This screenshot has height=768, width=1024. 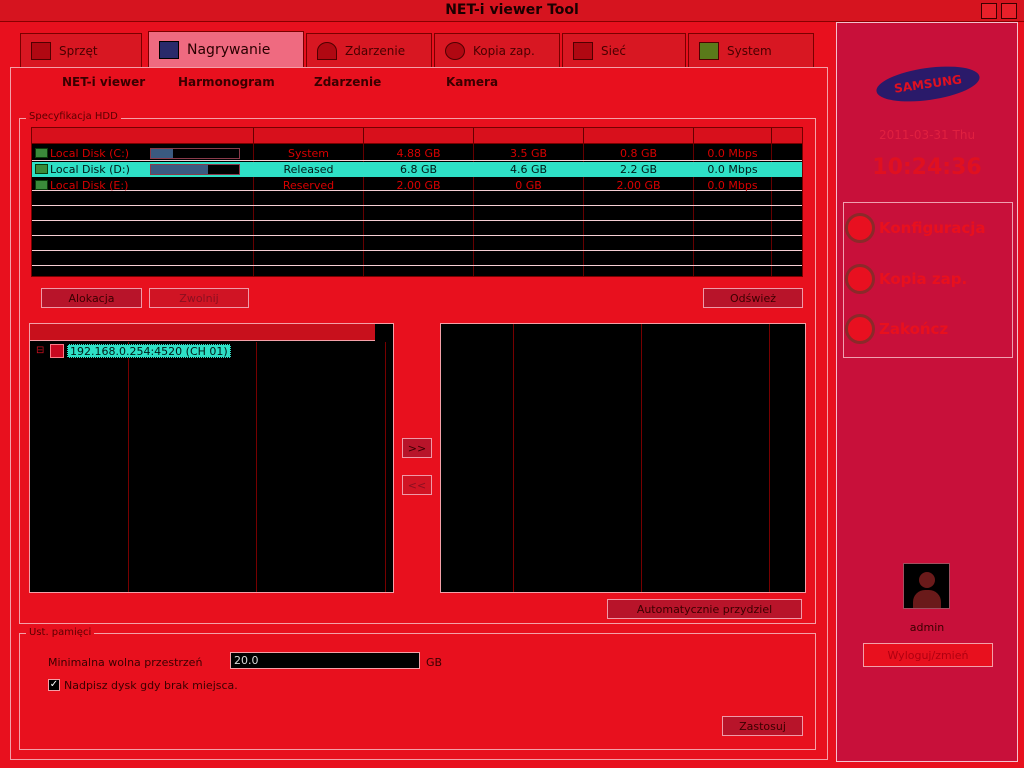 I want to click on exit-button: Zakończ, so click(x=929, y=329).